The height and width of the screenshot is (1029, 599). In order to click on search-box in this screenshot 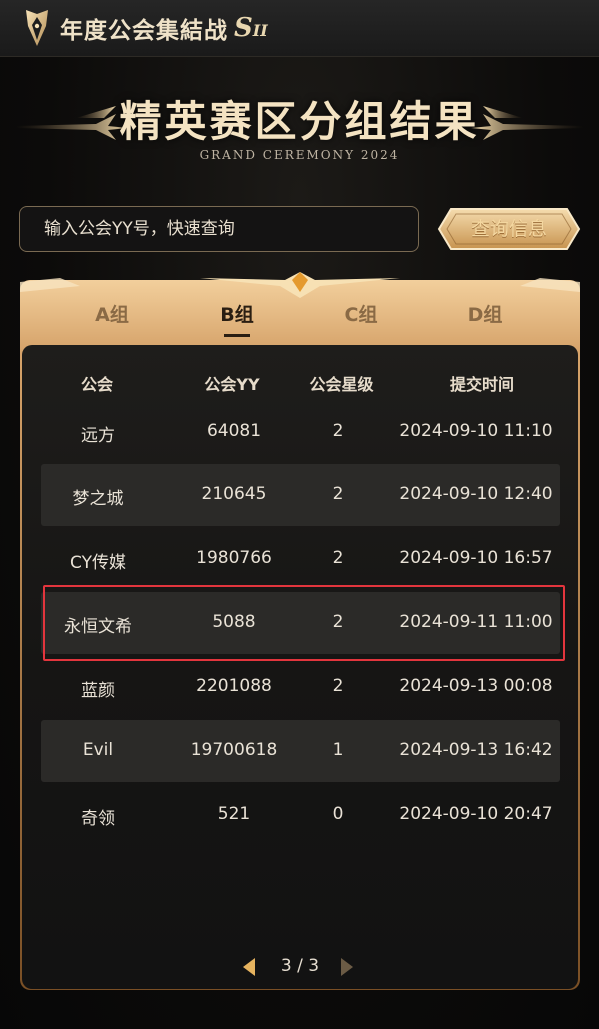, I will do `click(219, 229)`.